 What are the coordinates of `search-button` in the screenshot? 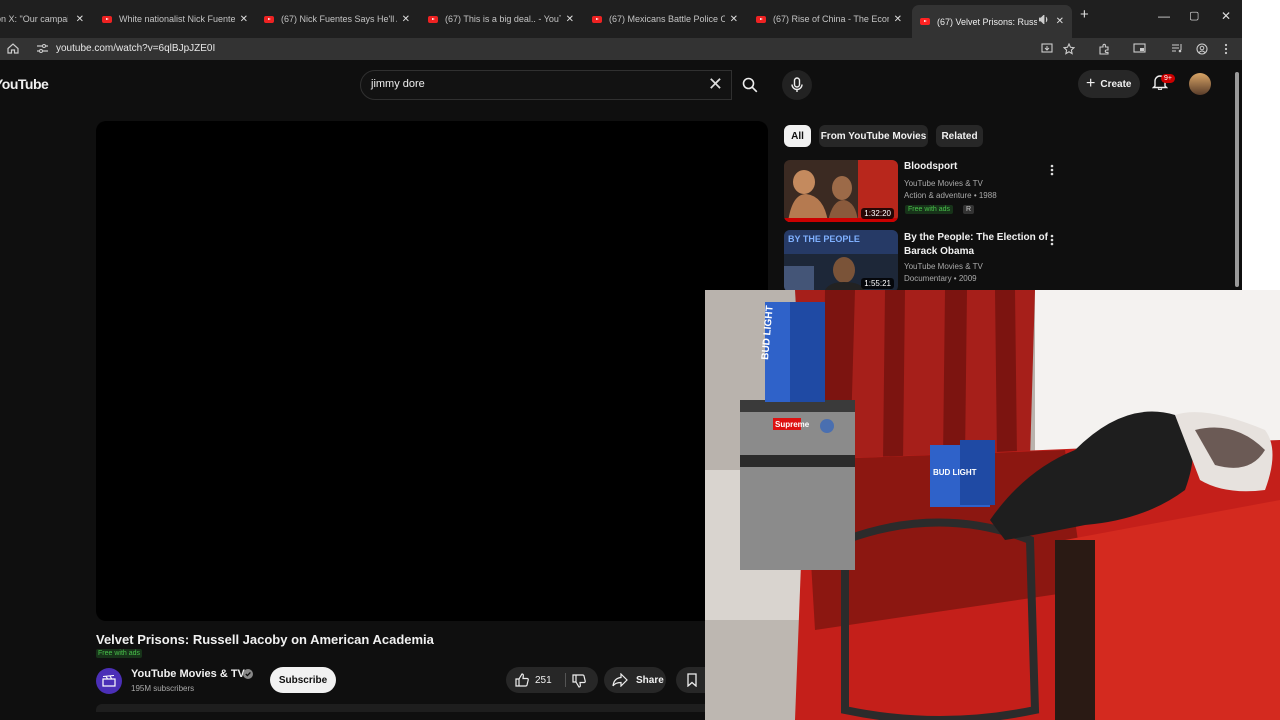 It's located at (750, 85).